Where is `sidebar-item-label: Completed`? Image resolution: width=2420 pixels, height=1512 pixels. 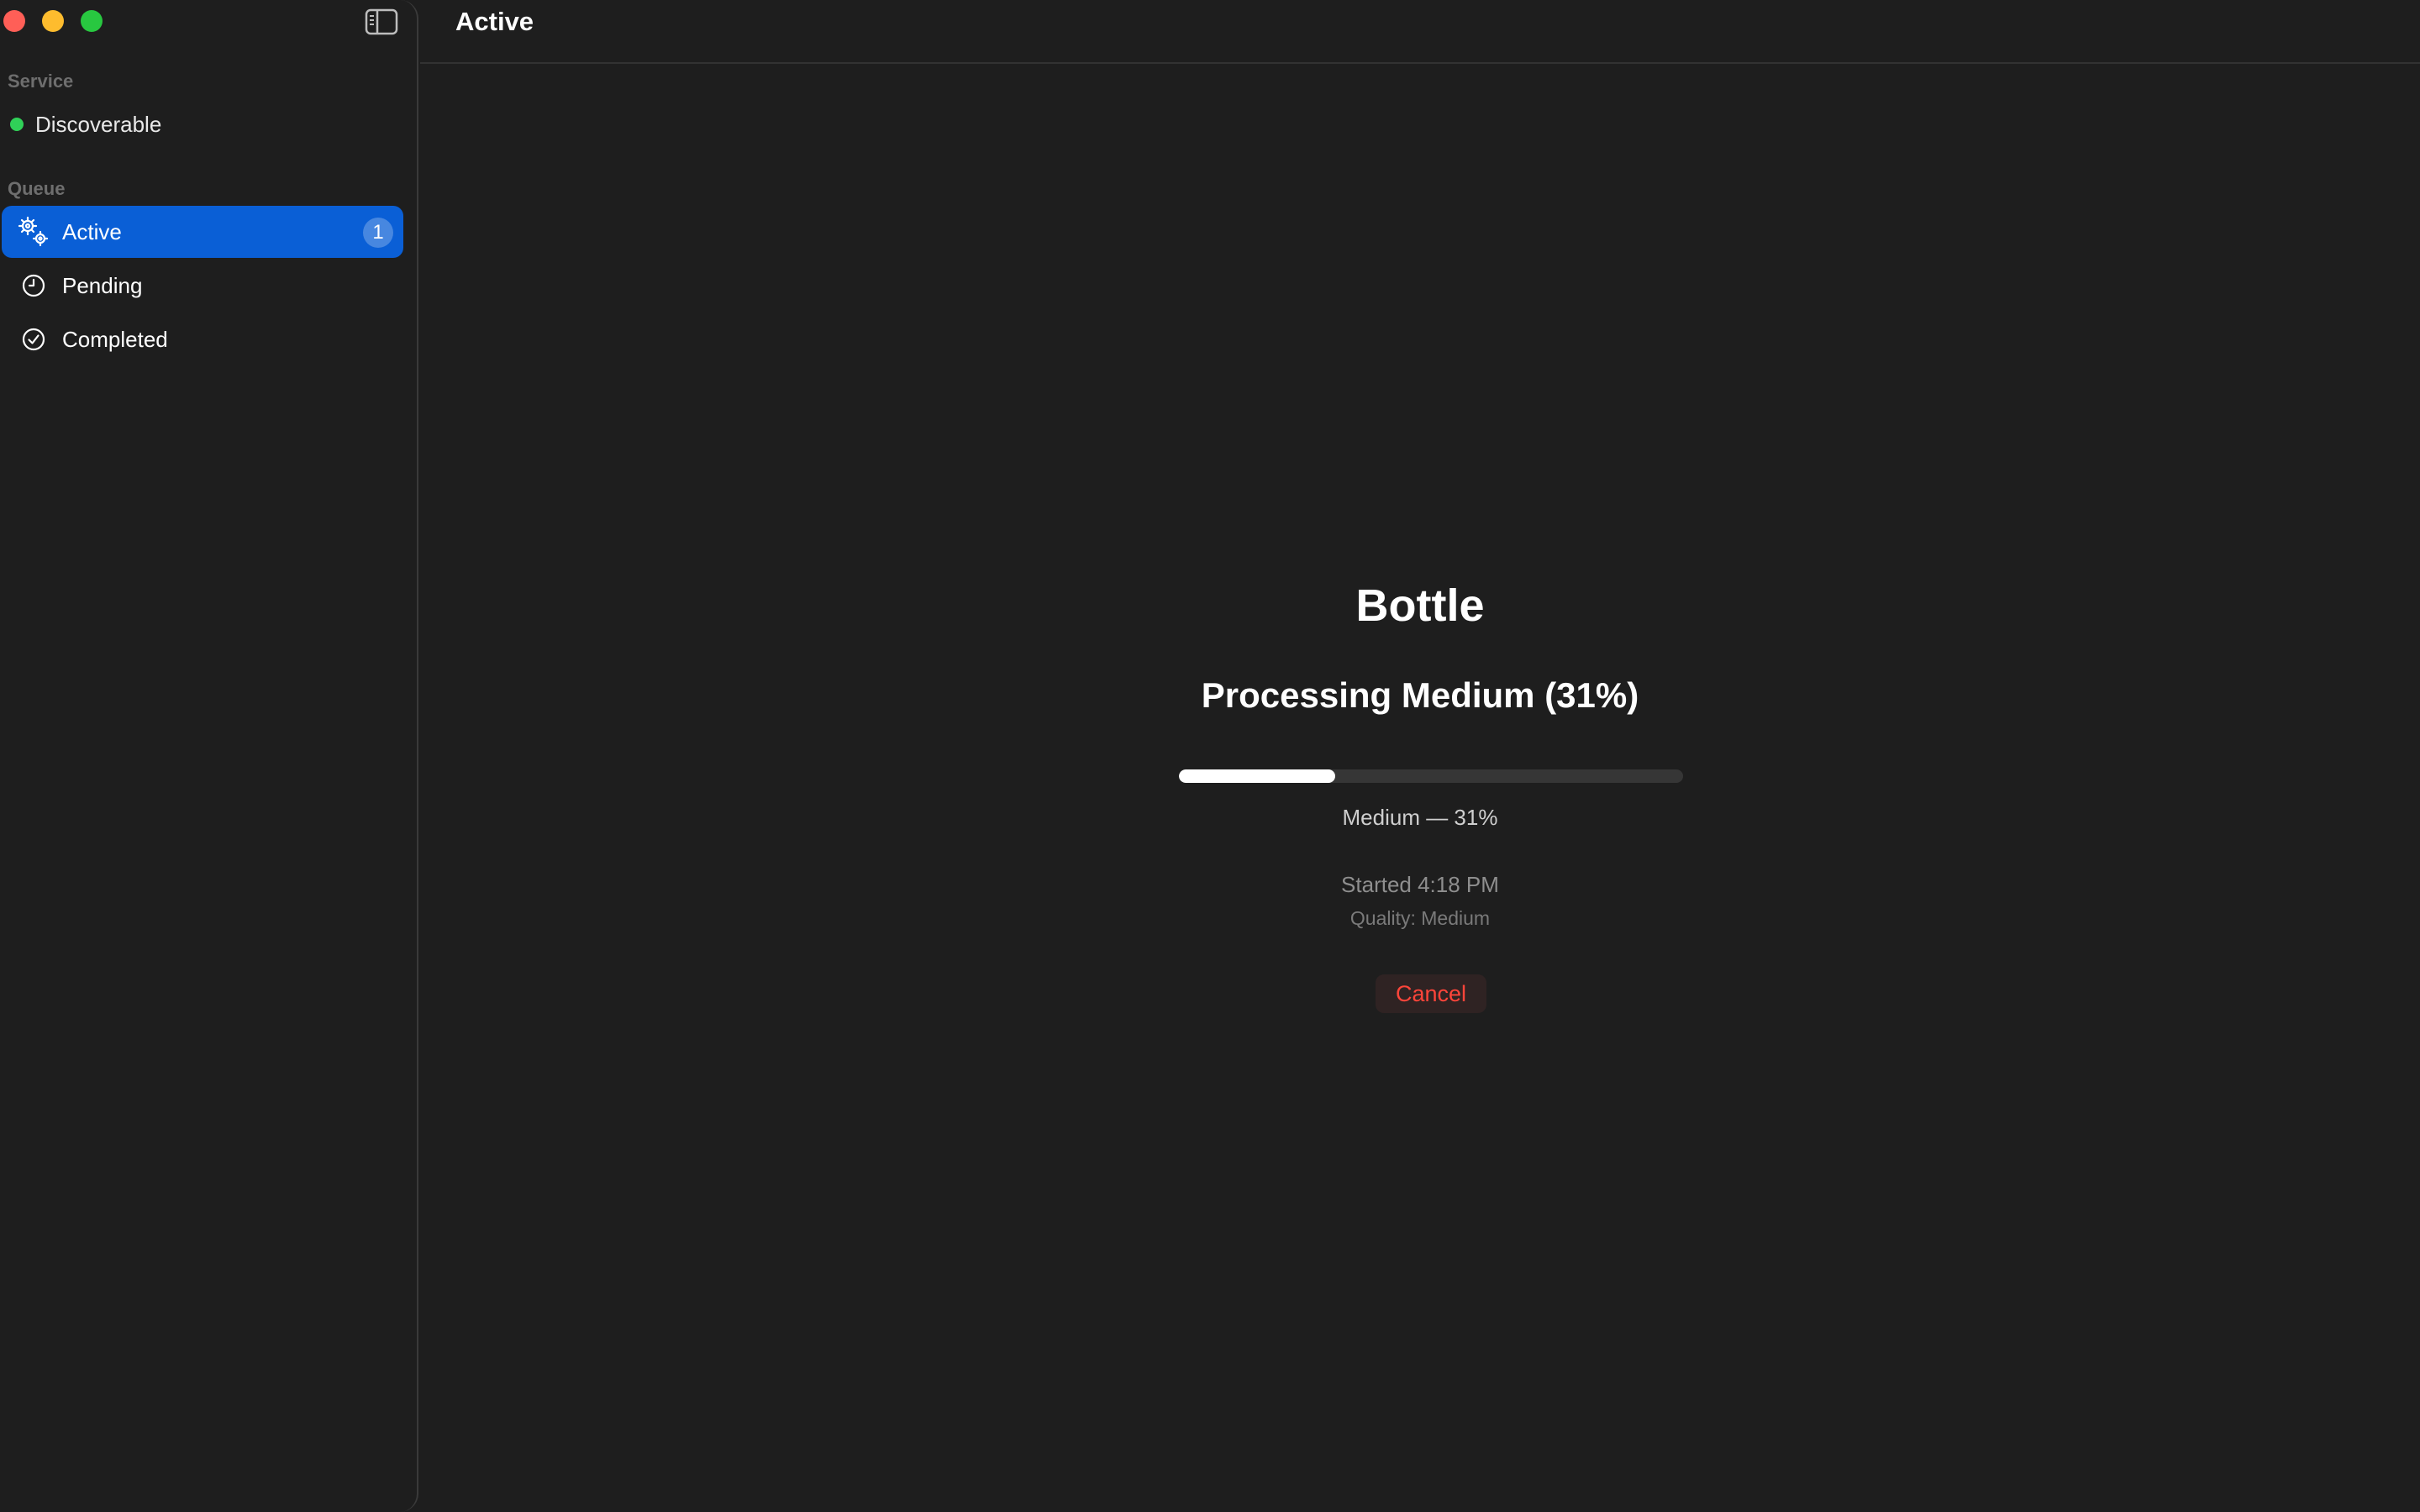 sidebar-item-label: Completed is located at coordinates (115, 339).